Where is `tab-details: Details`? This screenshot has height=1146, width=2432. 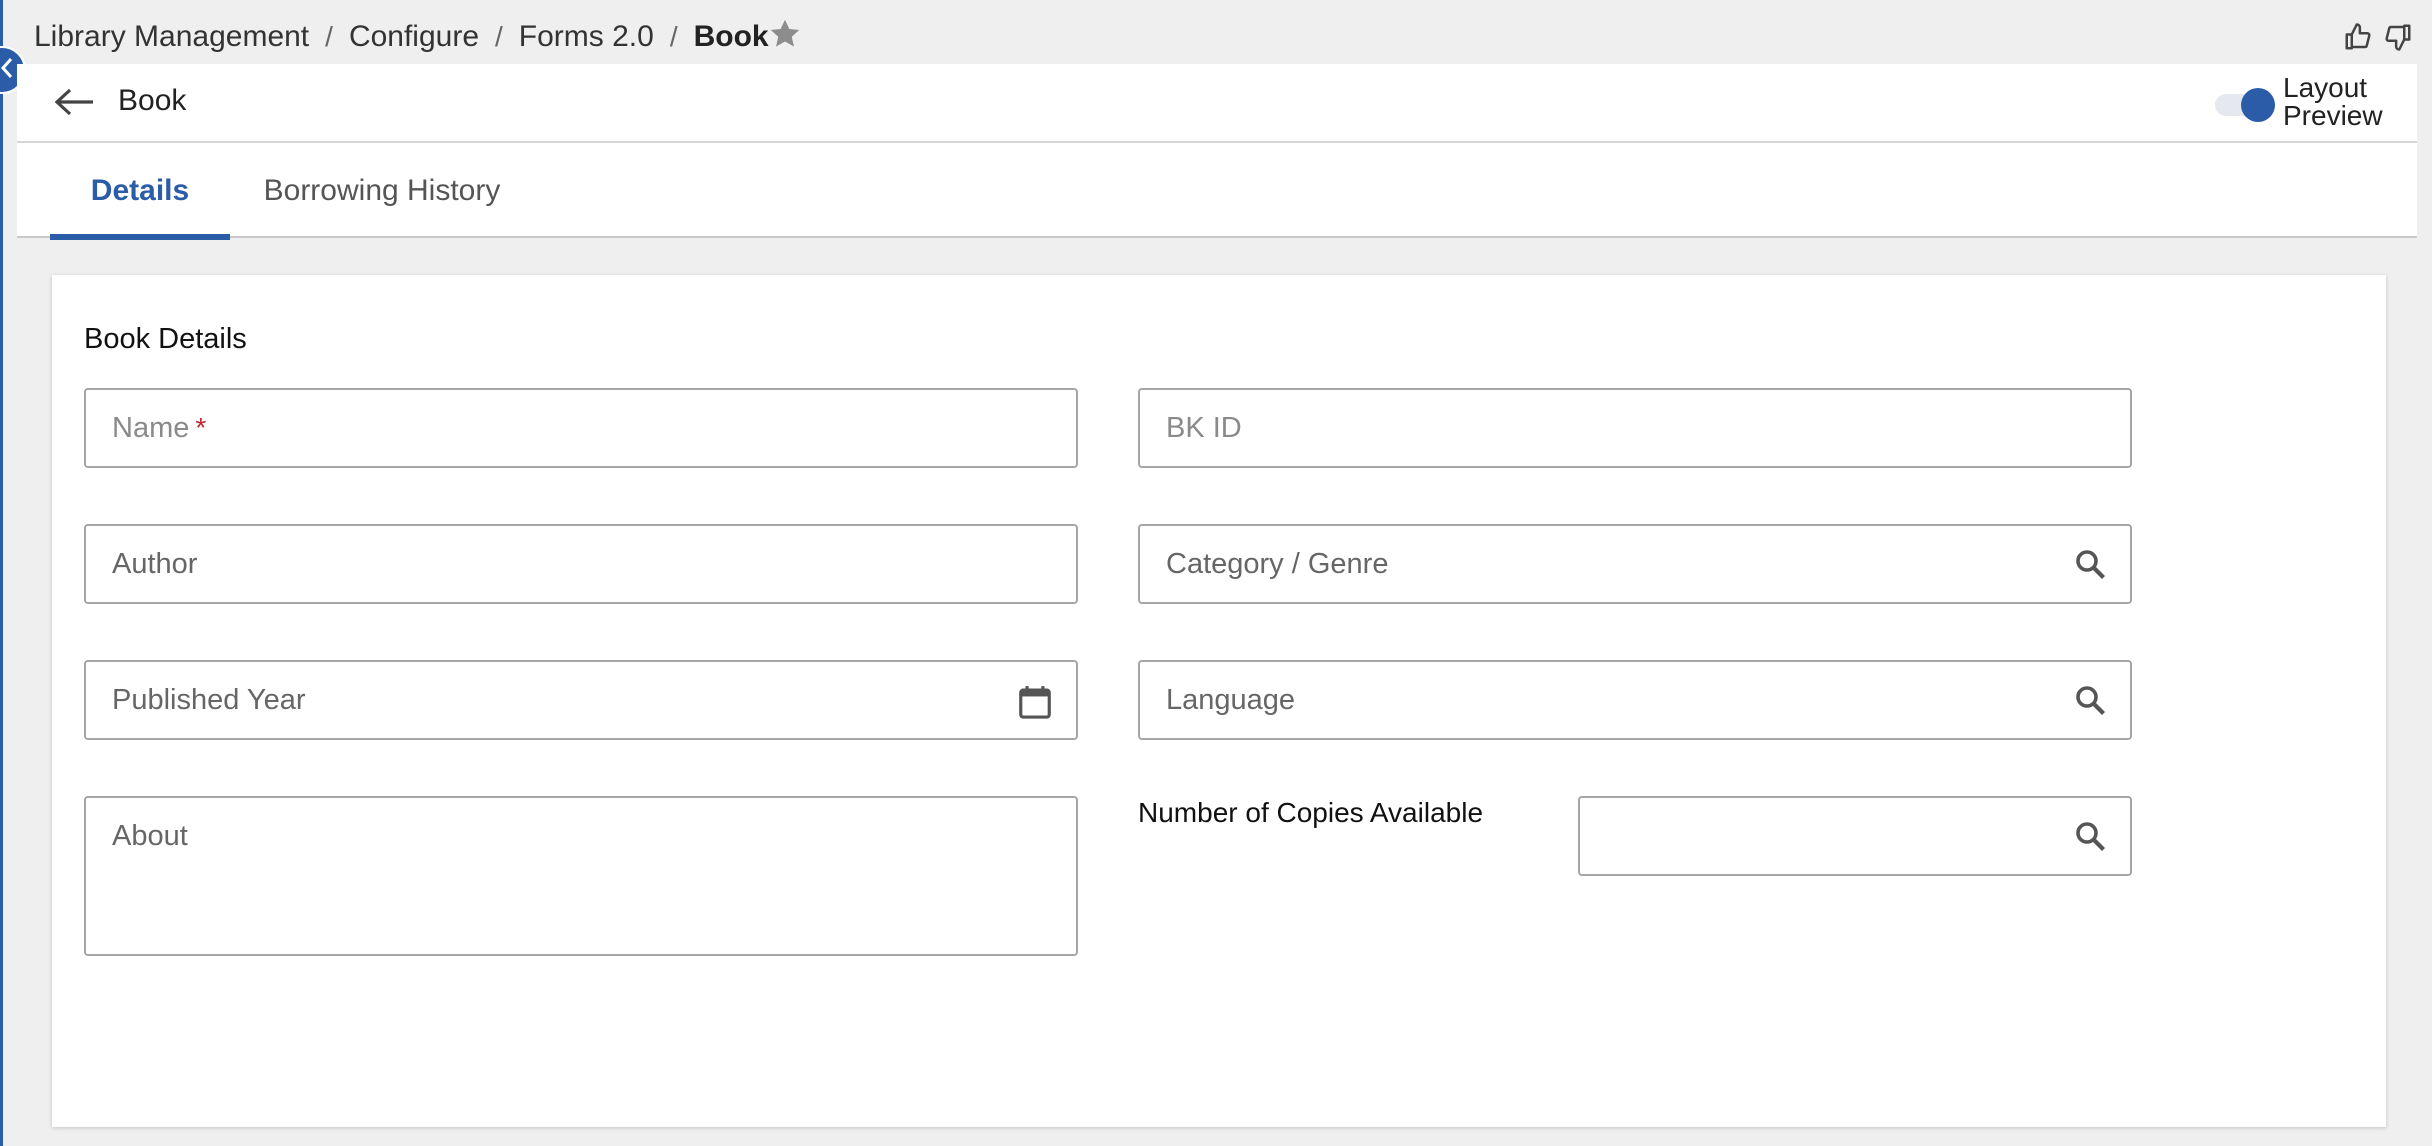 tab-details: Details is located at coordinates (140, 191).